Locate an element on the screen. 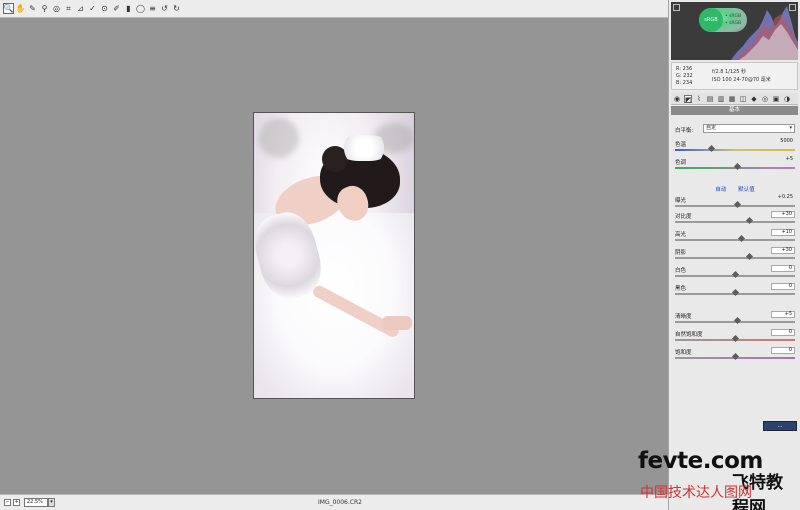 This screenshot has width=800, height=510. whites-value-field: 0 is located at coordinates (783, 268).